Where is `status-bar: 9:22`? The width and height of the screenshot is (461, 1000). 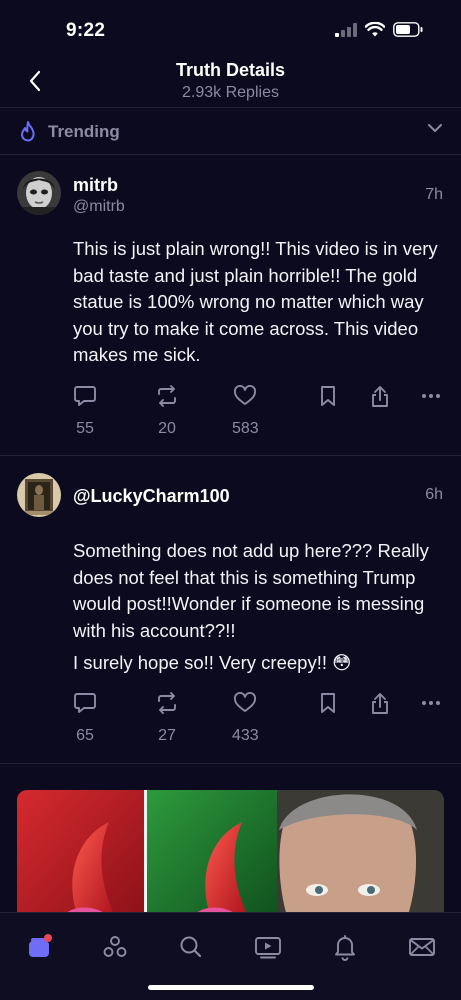 status-bar: 9:22 is located at coordinates (230, 29).